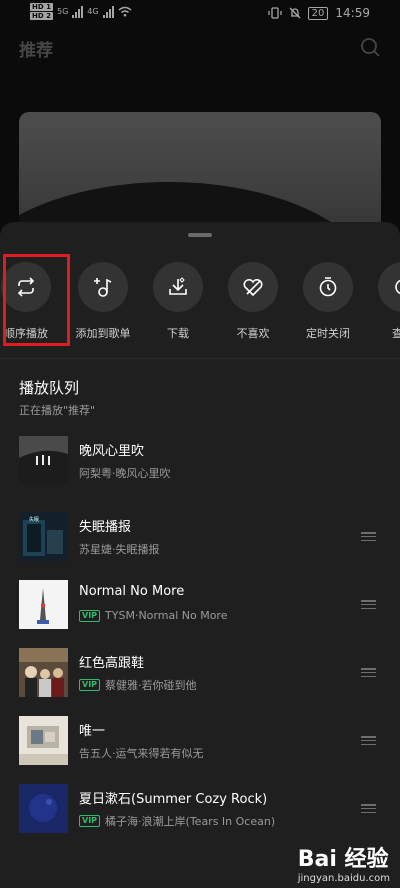 The height and width of the screenshot is (888, 400). I want to click on album-art: 失眠, so click(43, 536).